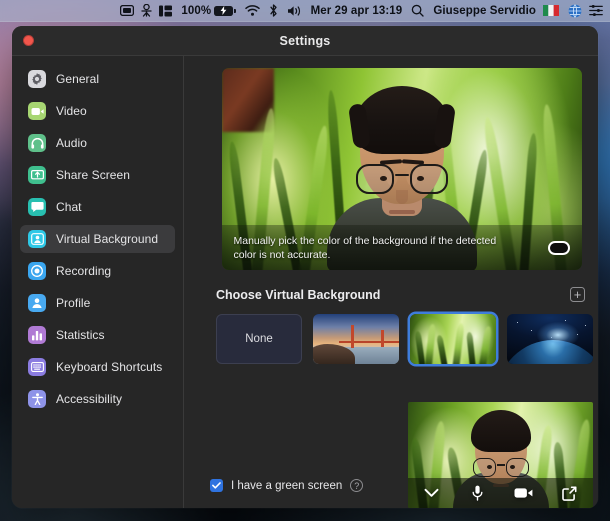 Image resolution: width=610 pixels, height=521 pixels. Describe the element at coordinates (596, 10) in the screenshot. I see `control-center-icon` at that location.